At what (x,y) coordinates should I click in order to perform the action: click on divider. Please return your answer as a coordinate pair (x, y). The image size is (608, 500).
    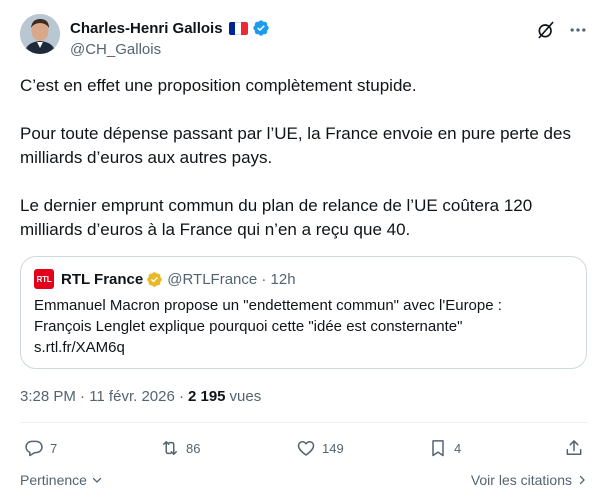
    Looking at the image, I should click on (304, 422).